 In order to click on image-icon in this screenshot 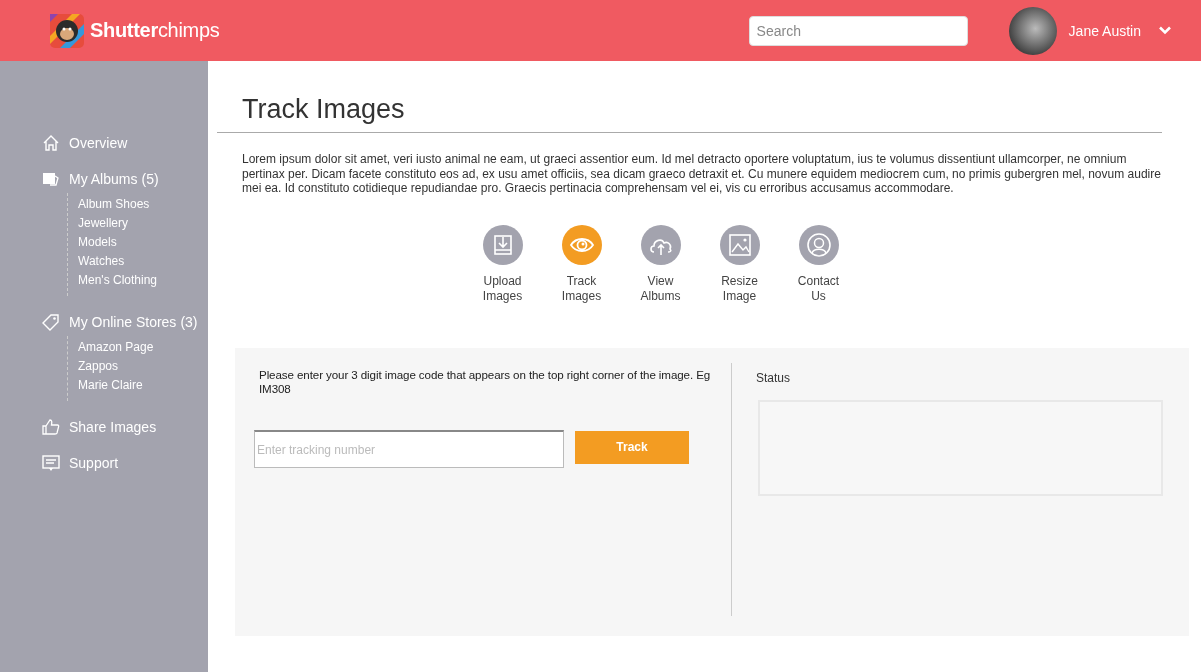, I will do `click(739, 244)`.